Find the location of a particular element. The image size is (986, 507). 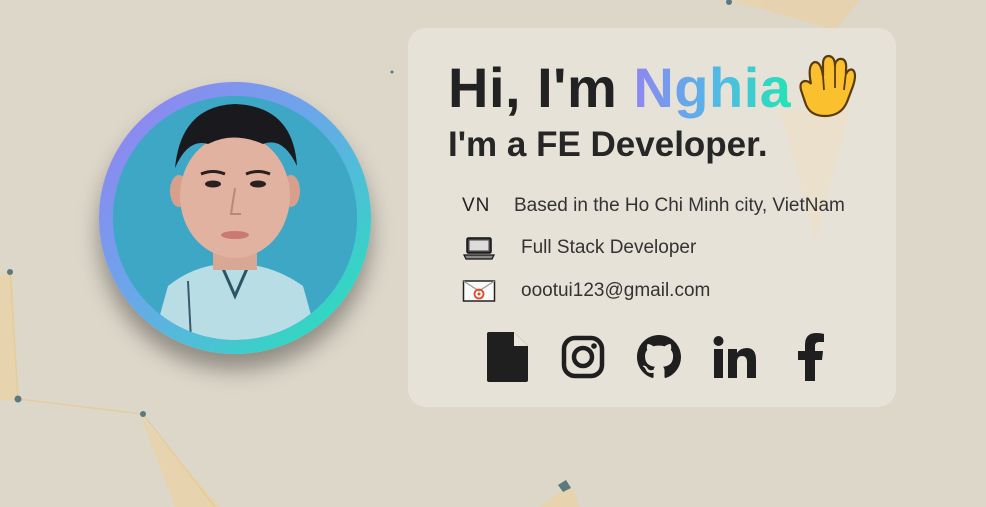

email-row: oootui123@gmail.com is located at coordinates (586, 291).